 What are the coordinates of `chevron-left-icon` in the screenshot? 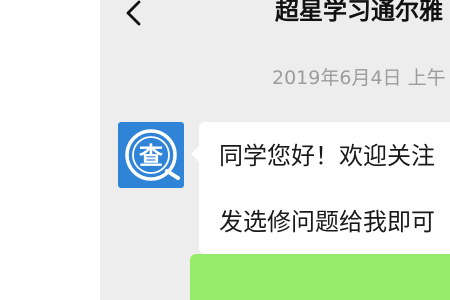 It's located at (133, 13).